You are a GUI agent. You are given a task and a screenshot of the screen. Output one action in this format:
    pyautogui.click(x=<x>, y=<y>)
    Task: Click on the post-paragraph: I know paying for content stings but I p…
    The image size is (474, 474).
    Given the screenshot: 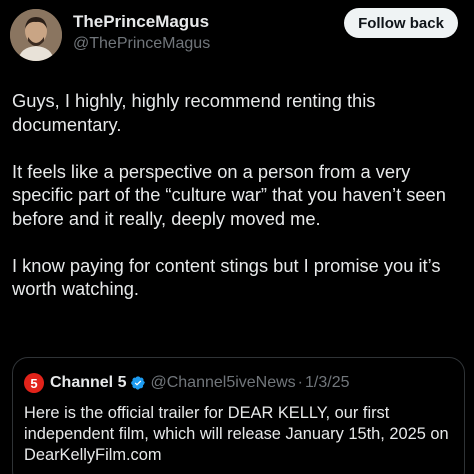 What is the action you would take?
    pyautogui.click(x=226, y=277)
    